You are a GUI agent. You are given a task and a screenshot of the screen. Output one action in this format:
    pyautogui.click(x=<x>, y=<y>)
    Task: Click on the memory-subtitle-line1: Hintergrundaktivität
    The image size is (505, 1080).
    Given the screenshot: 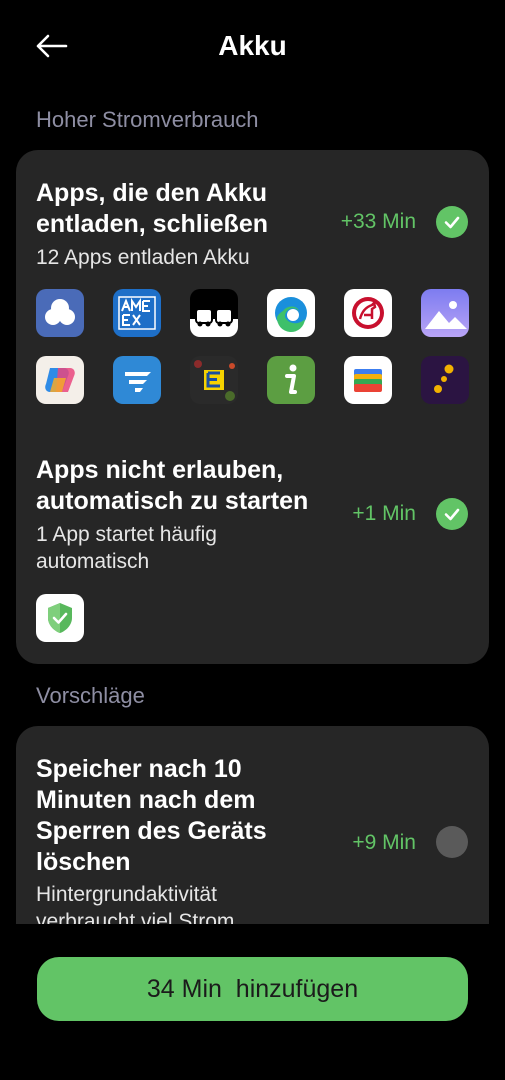 What is the action you would take?
    pyautogui.click(x=126, y=894)
    